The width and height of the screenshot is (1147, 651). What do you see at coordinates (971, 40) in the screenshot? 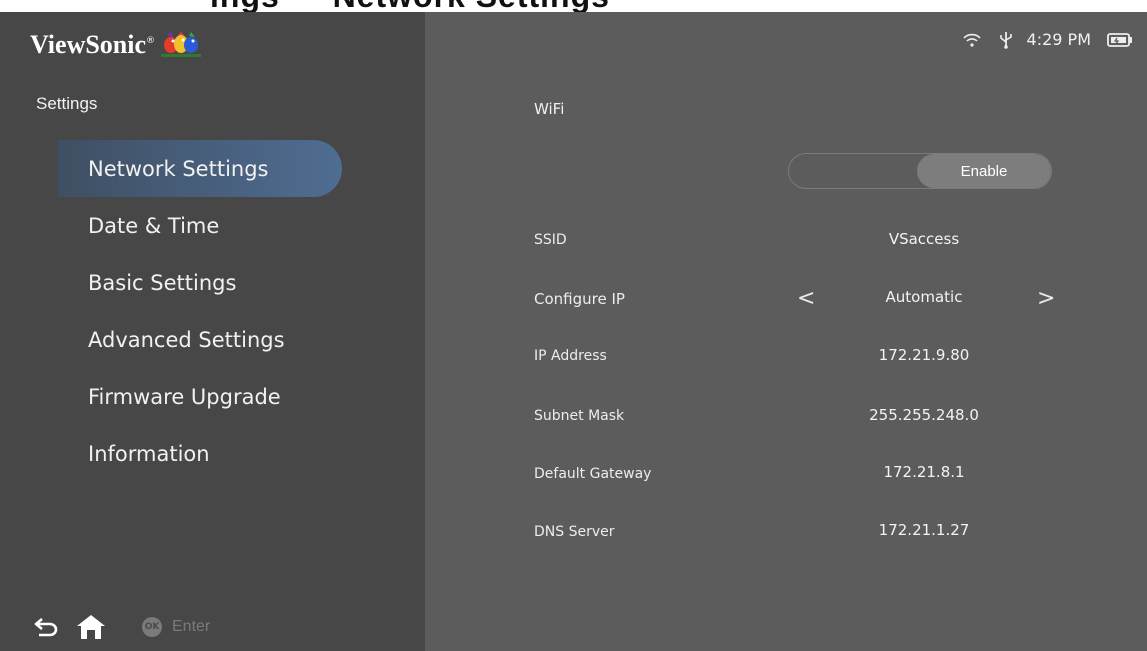
I see `wifi-icon` at bounding box center [971, 40].